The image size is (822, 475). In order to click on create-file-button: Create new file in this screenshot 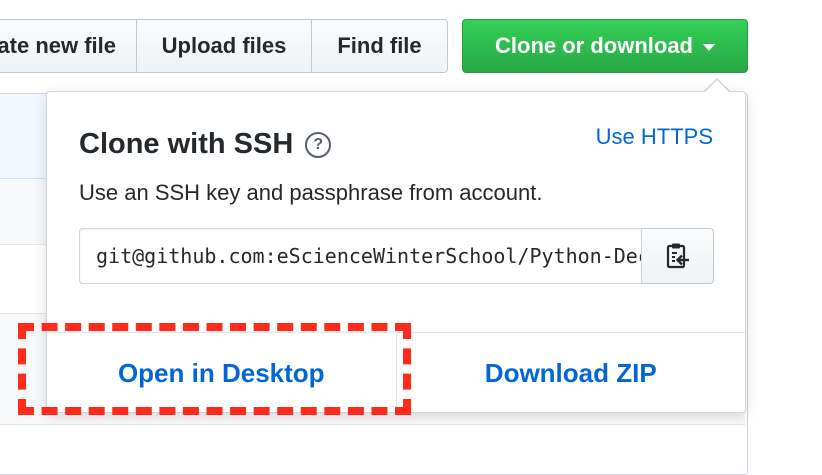, I will do `click(68, 46)`.